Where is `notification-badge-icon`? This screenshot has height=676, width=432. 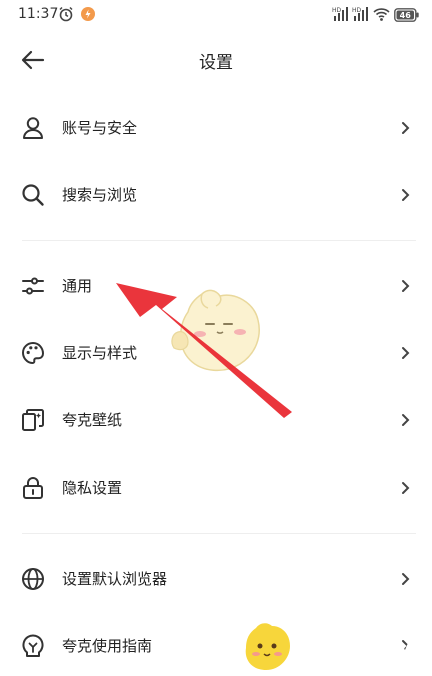
notification-badge-icon is located at coordinates (88, 16).